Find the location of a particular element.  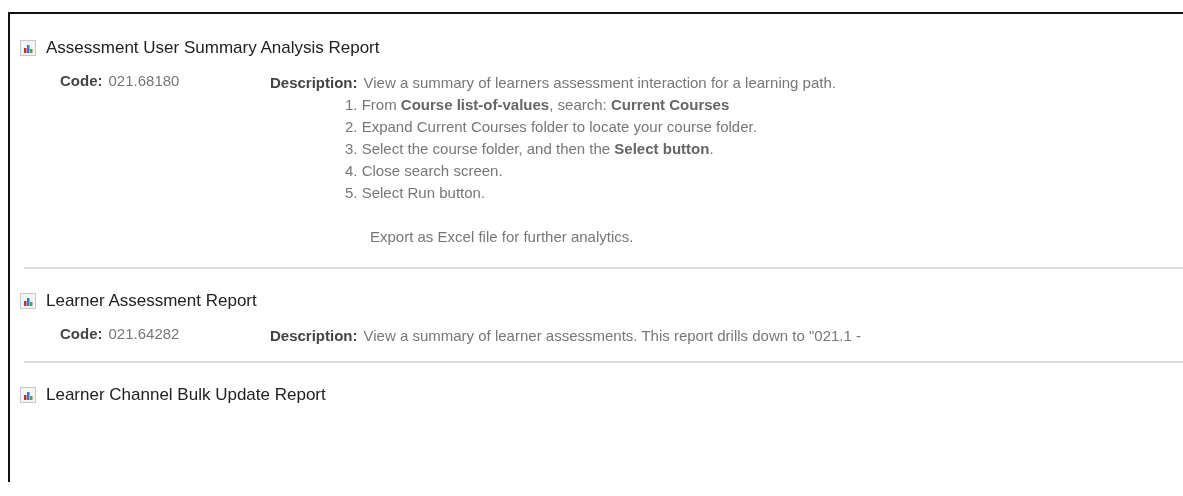

report-title: Learner Assessment Report is located at coordinates (151, 301).